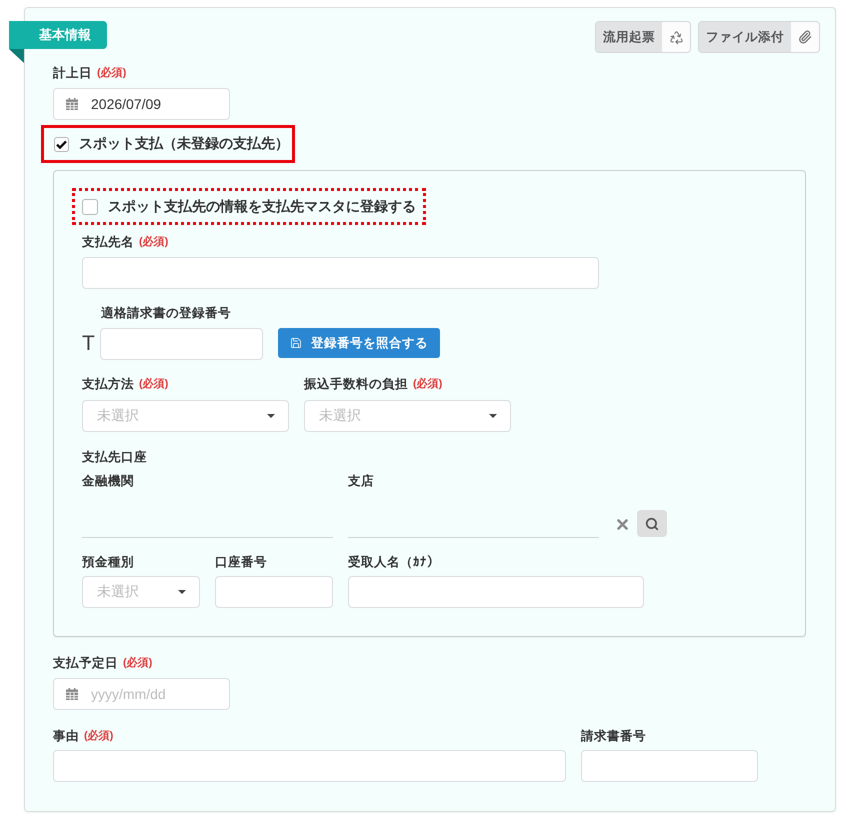  Describe the element at coordinates (141, 104) in the screenshot. I see `date-field: 2026/07/09` at that location.